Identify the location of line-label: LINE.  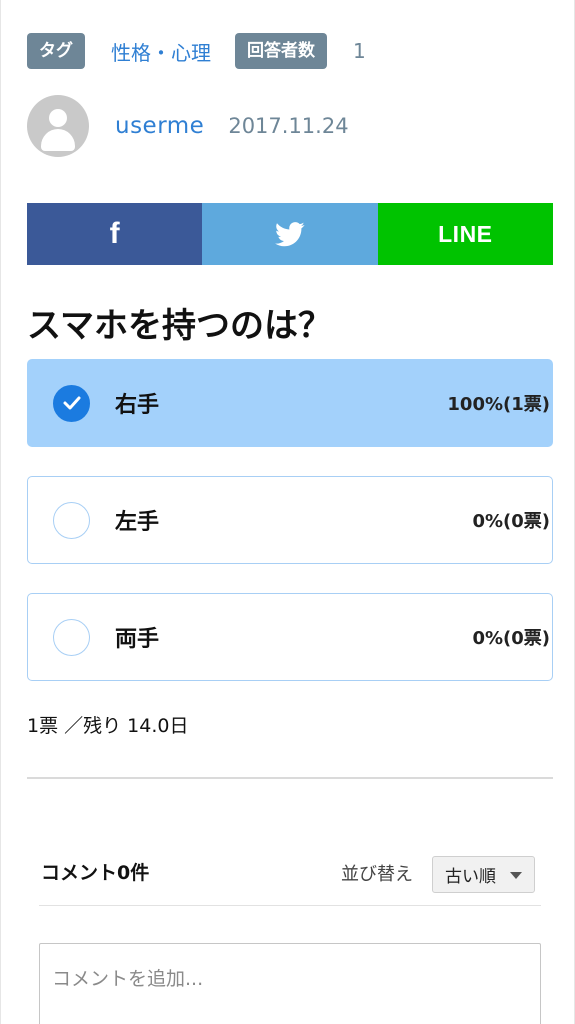
(465, 233).